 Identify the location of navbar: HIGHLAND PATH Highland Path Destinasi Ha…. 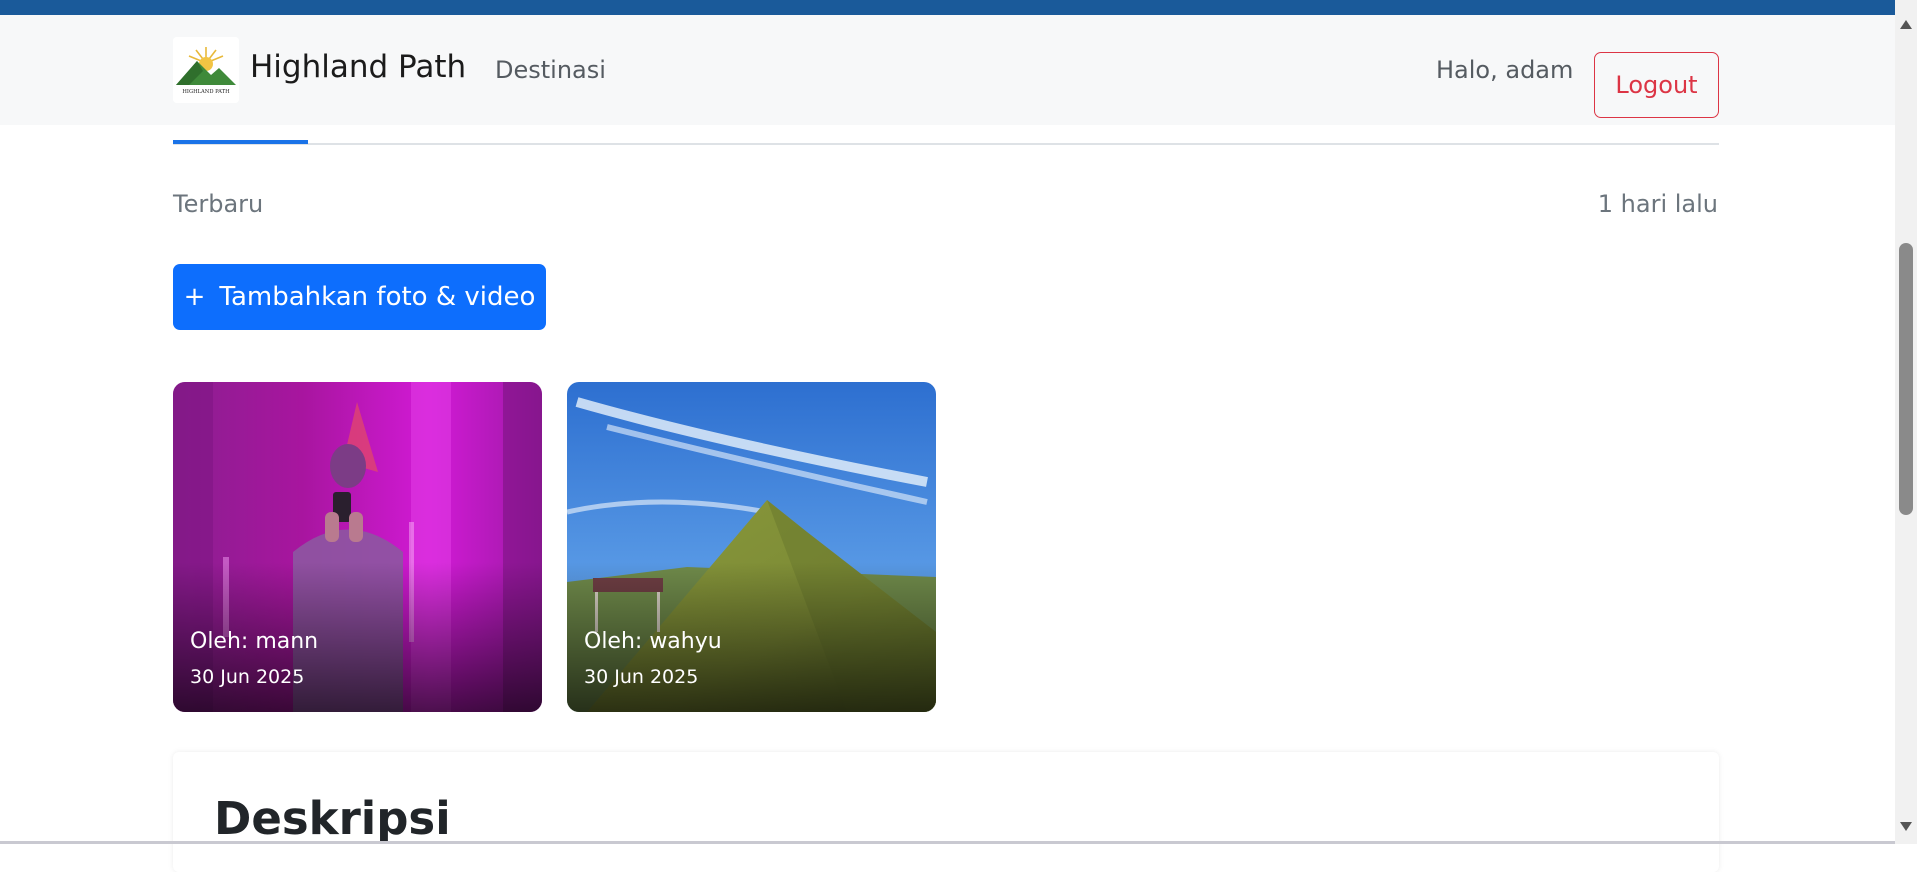
(947, 70).